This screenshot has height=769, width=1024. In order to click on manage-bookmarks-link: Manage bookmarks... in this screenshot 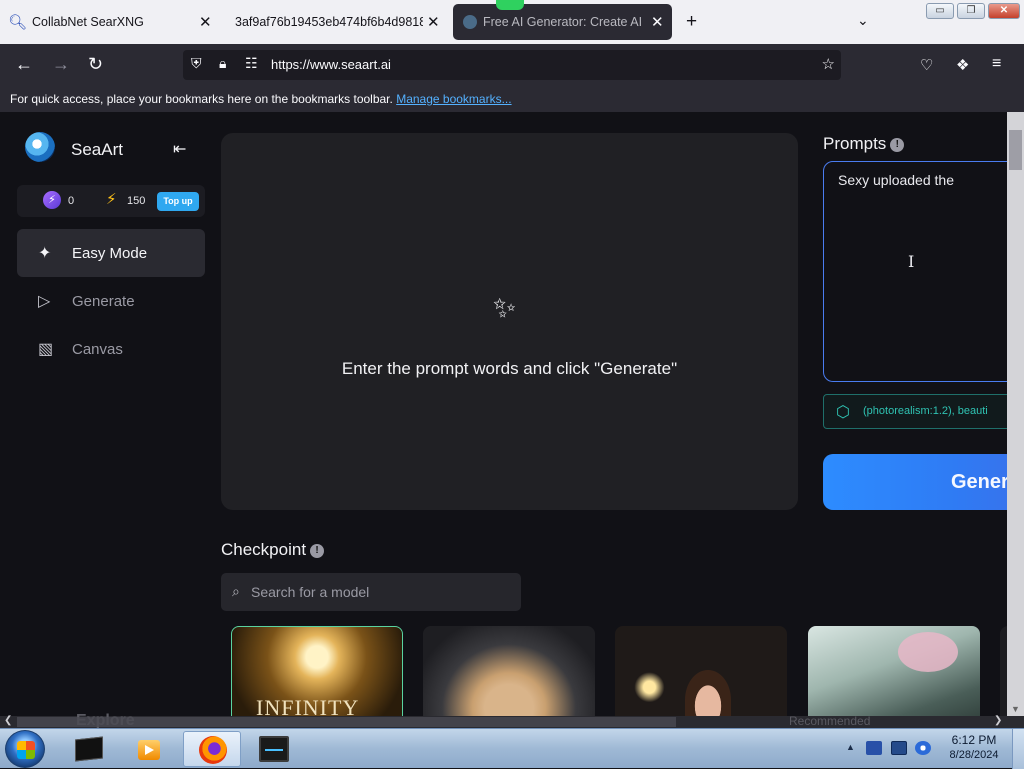, I will do `click(453, 99)`.